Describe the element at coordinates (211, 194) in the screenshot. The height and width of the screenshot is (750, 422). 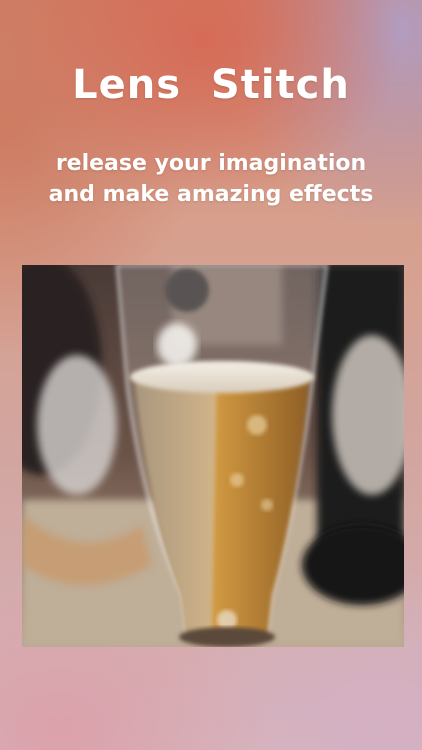
I see `tagline-line-2: and make amazing effects` at that location.